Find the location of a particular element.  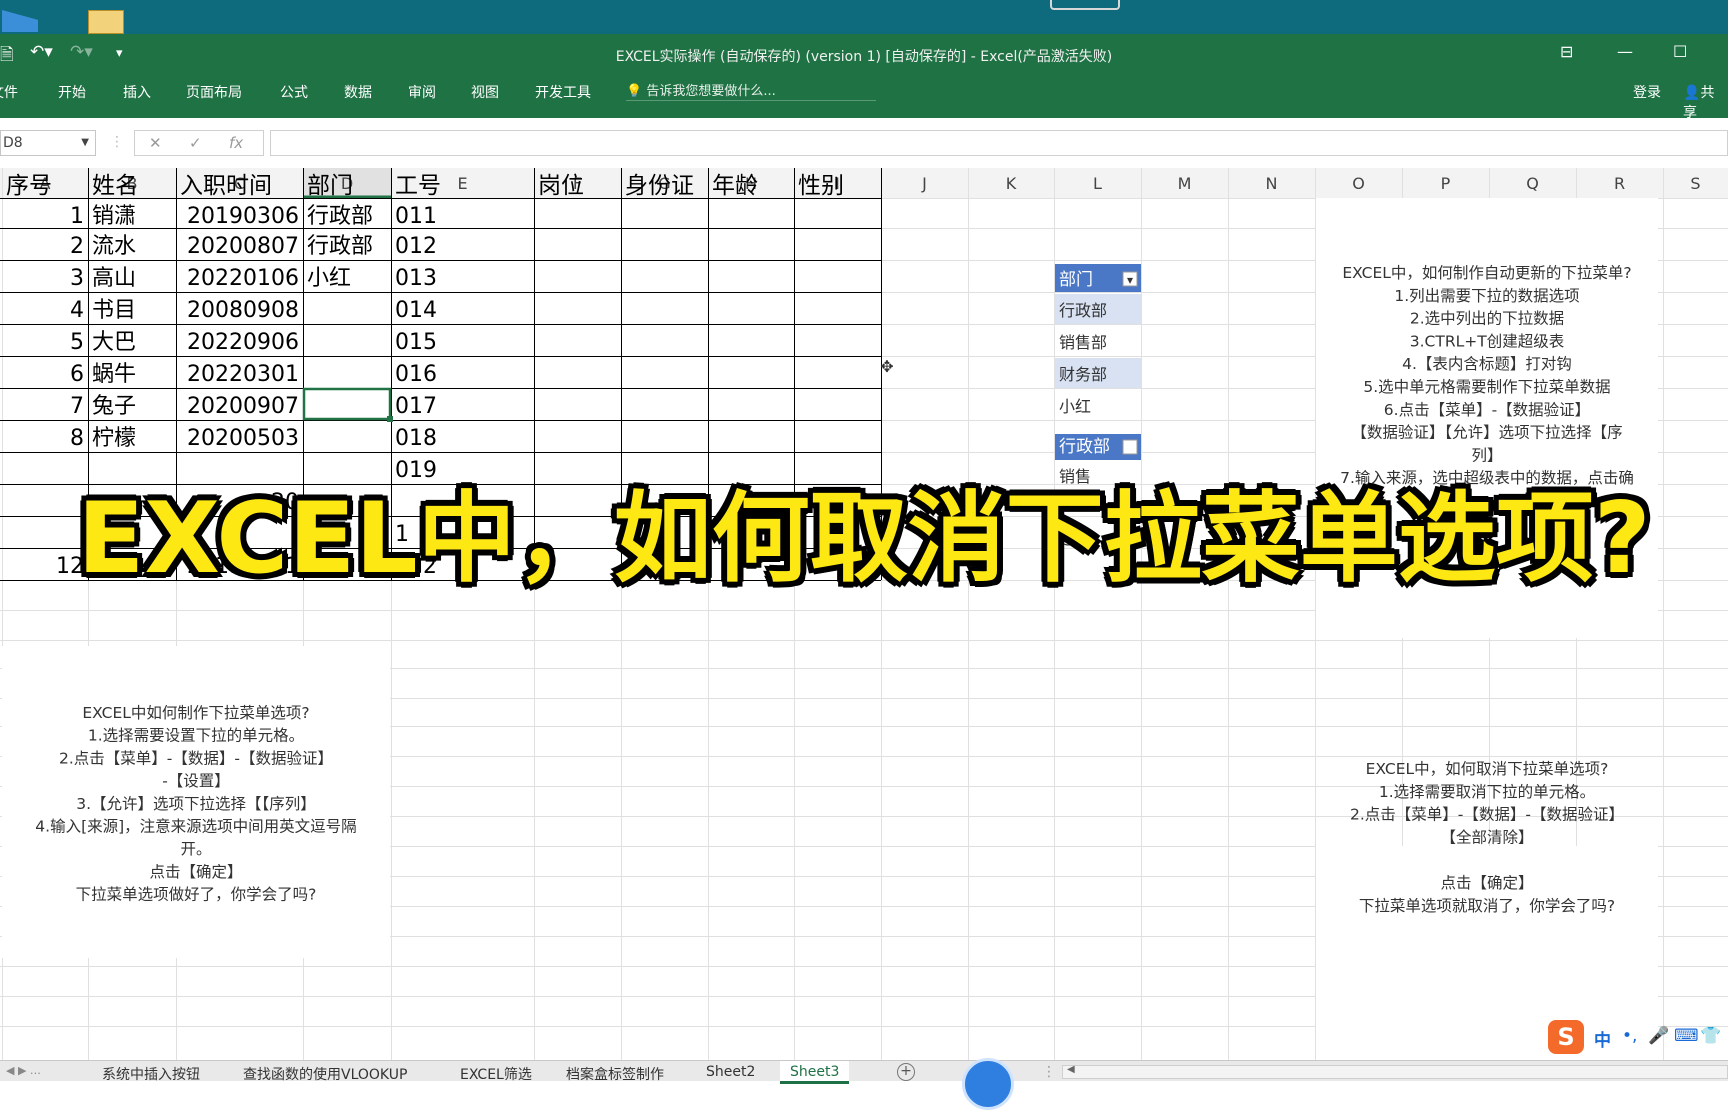

tab-insert-button: 系统中插入按钮 is located at coordinates (151, 1074).